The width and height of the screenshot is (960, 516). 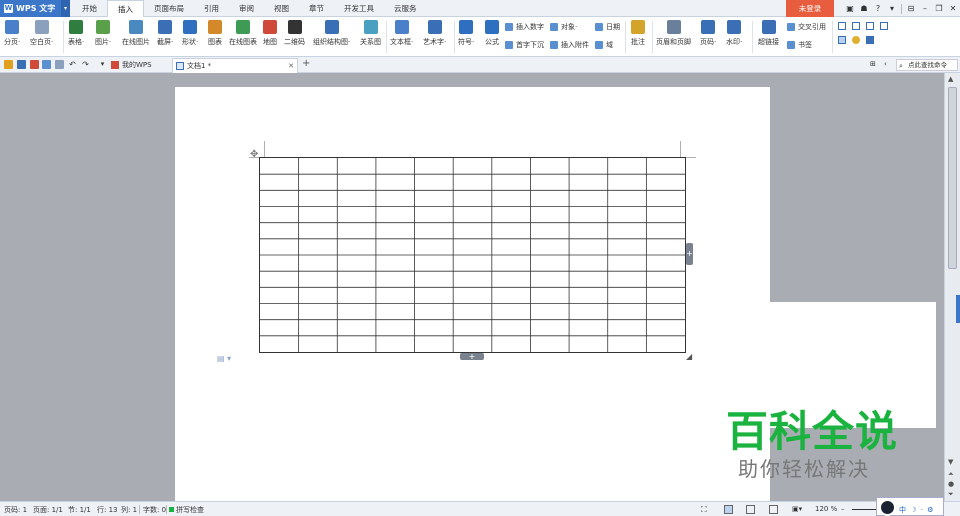 I want to click on shapes-button: 形状·, so click(x=190, y=33).